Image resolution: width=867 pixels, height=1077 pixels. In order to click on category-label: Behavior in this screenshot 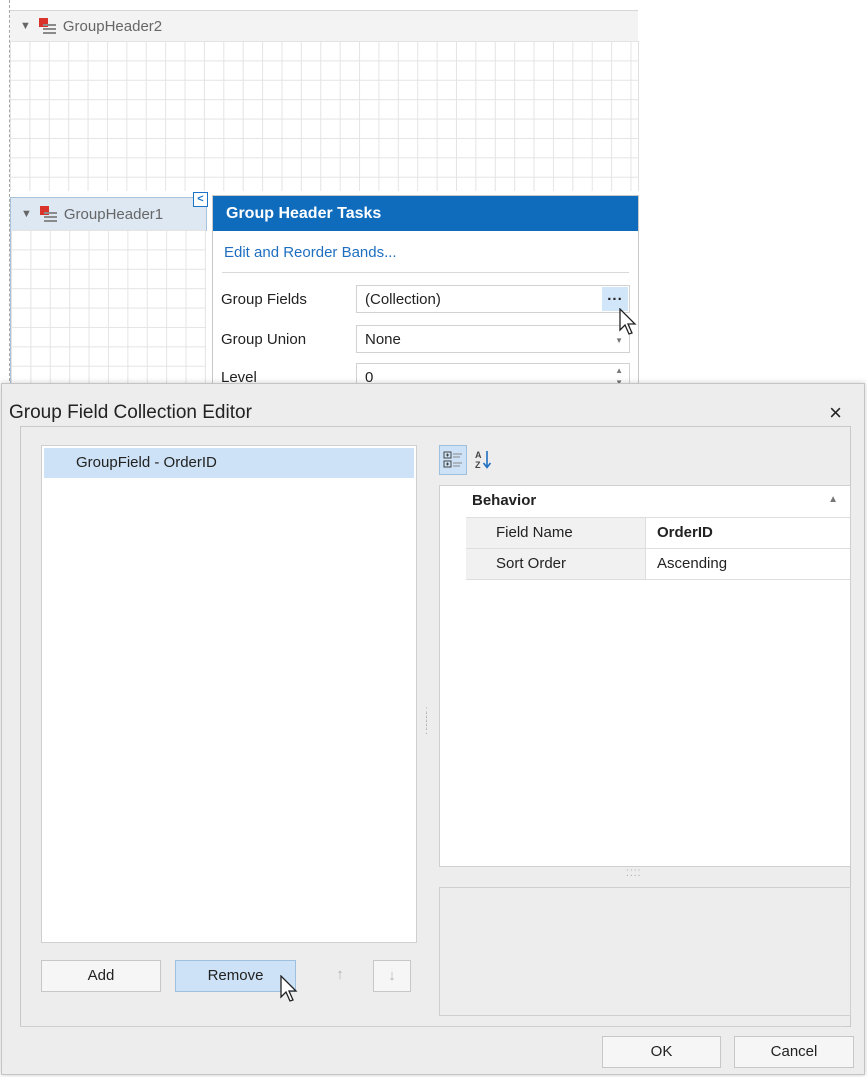, I will do `click(504, 500)`.